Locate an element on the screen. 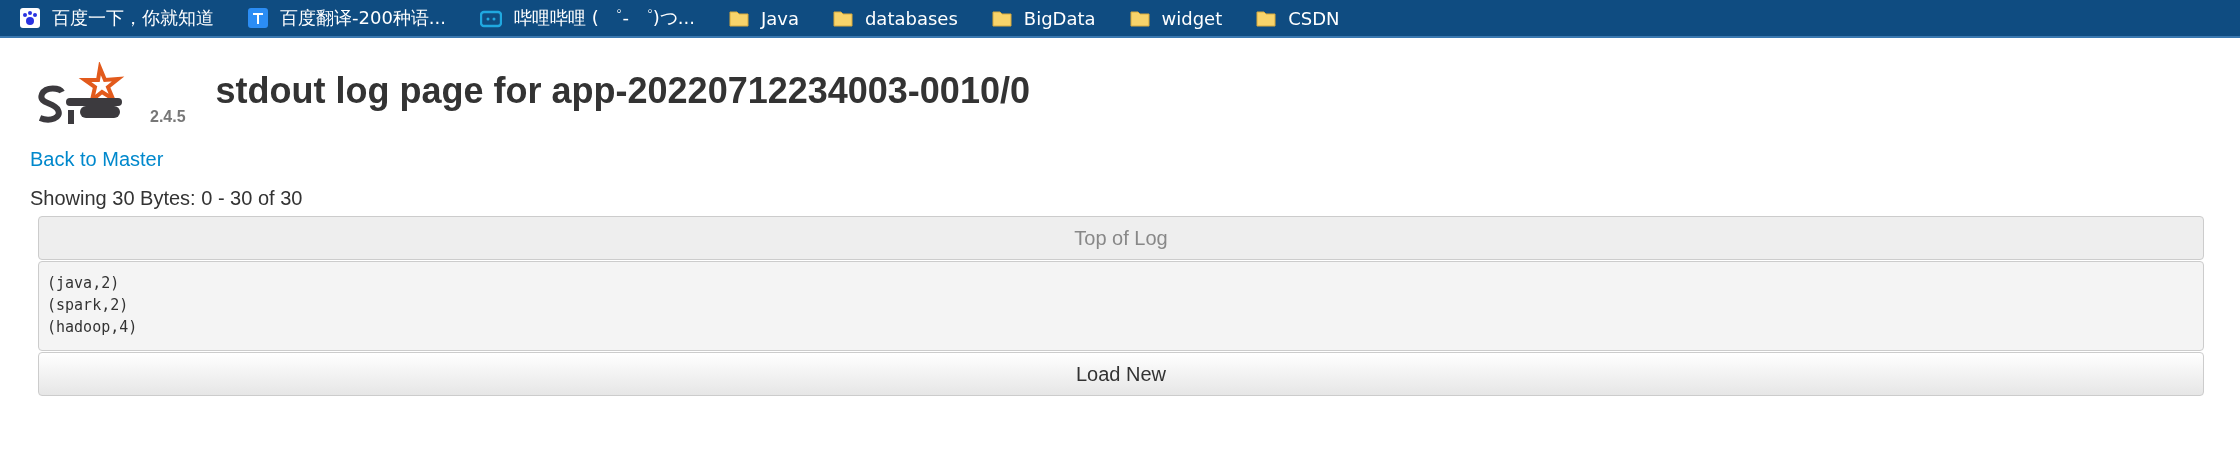  back-link: Back to Master is located at coordinates (97, 159).